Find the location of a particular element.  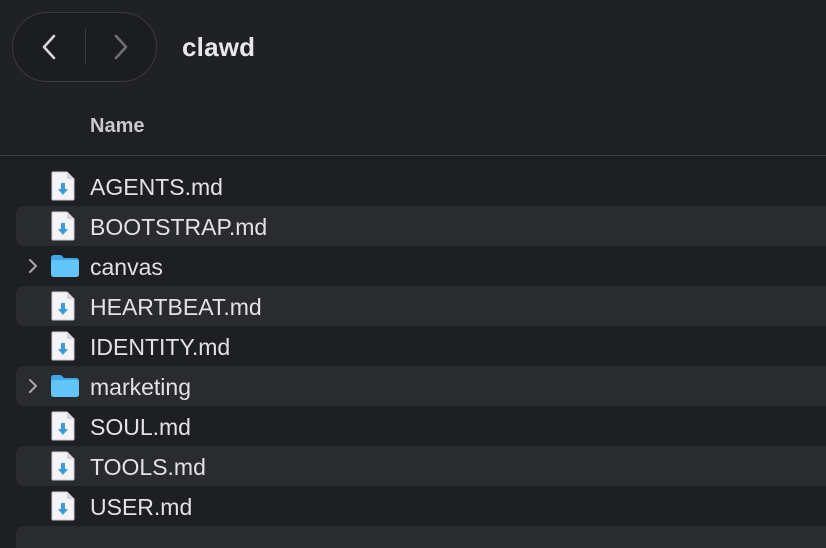

empty-list-row is located at coordinates (421, 537).